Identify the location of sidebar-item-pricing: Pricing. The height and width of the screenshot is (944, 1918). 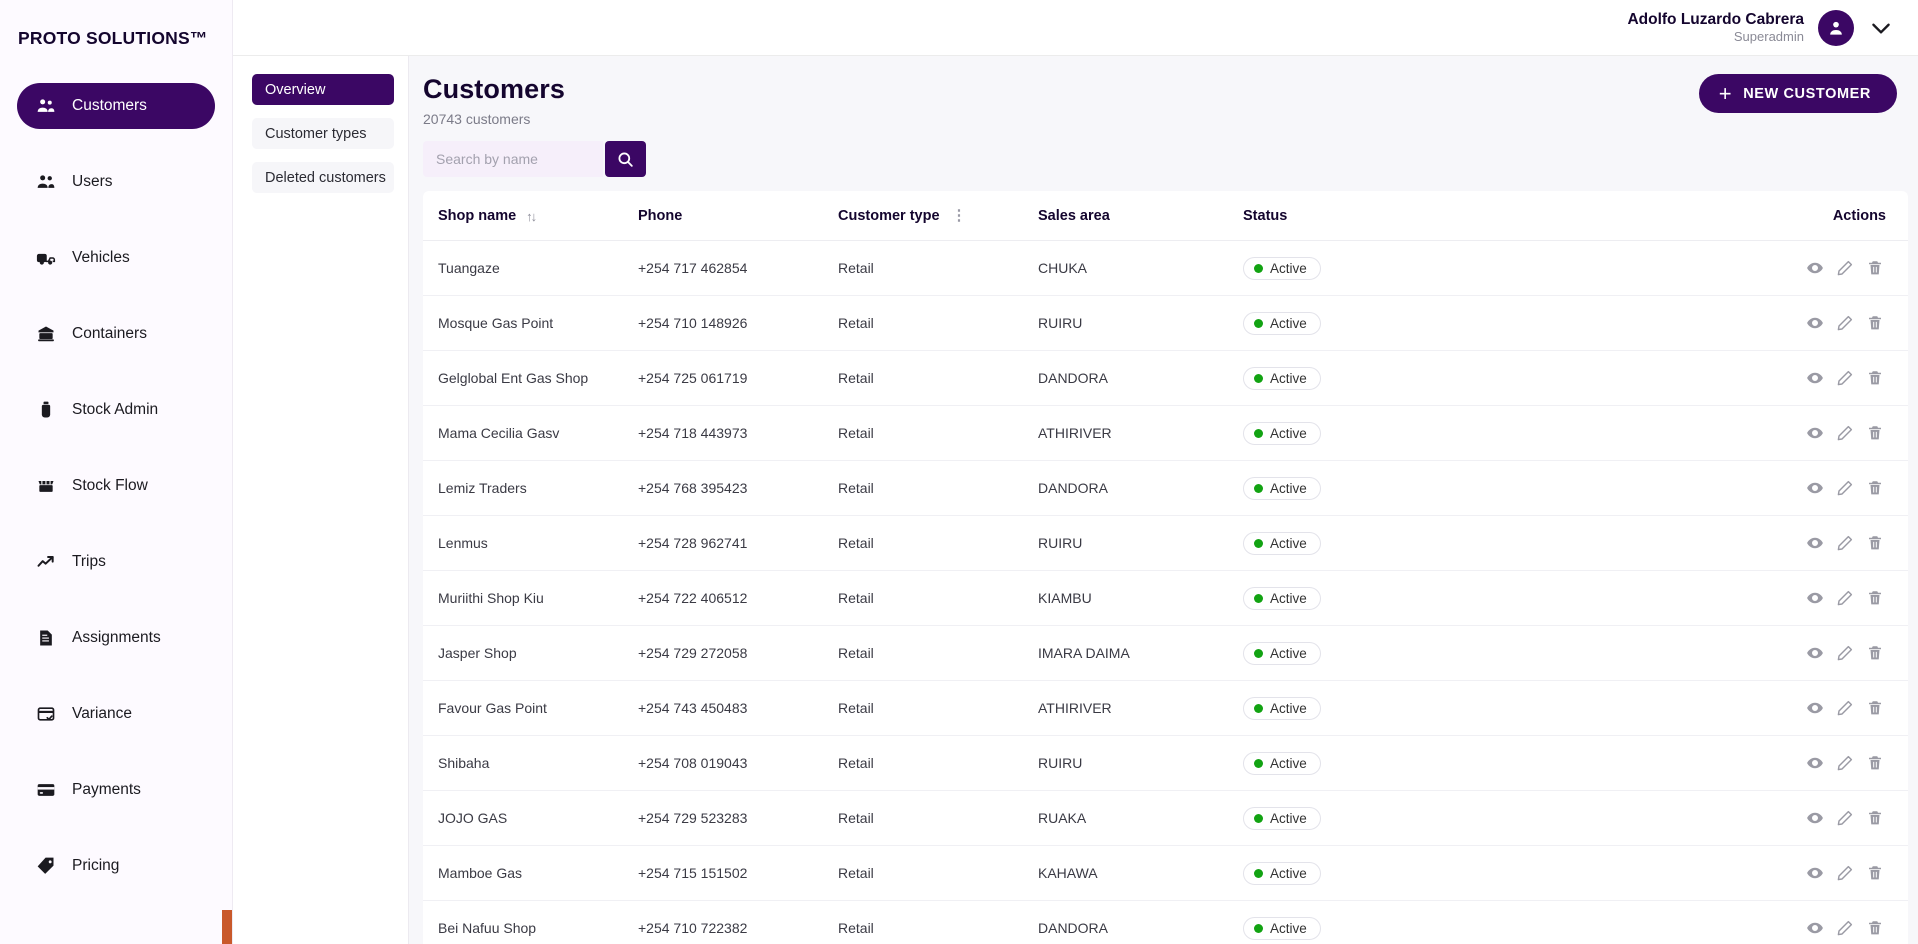
(116, 866).